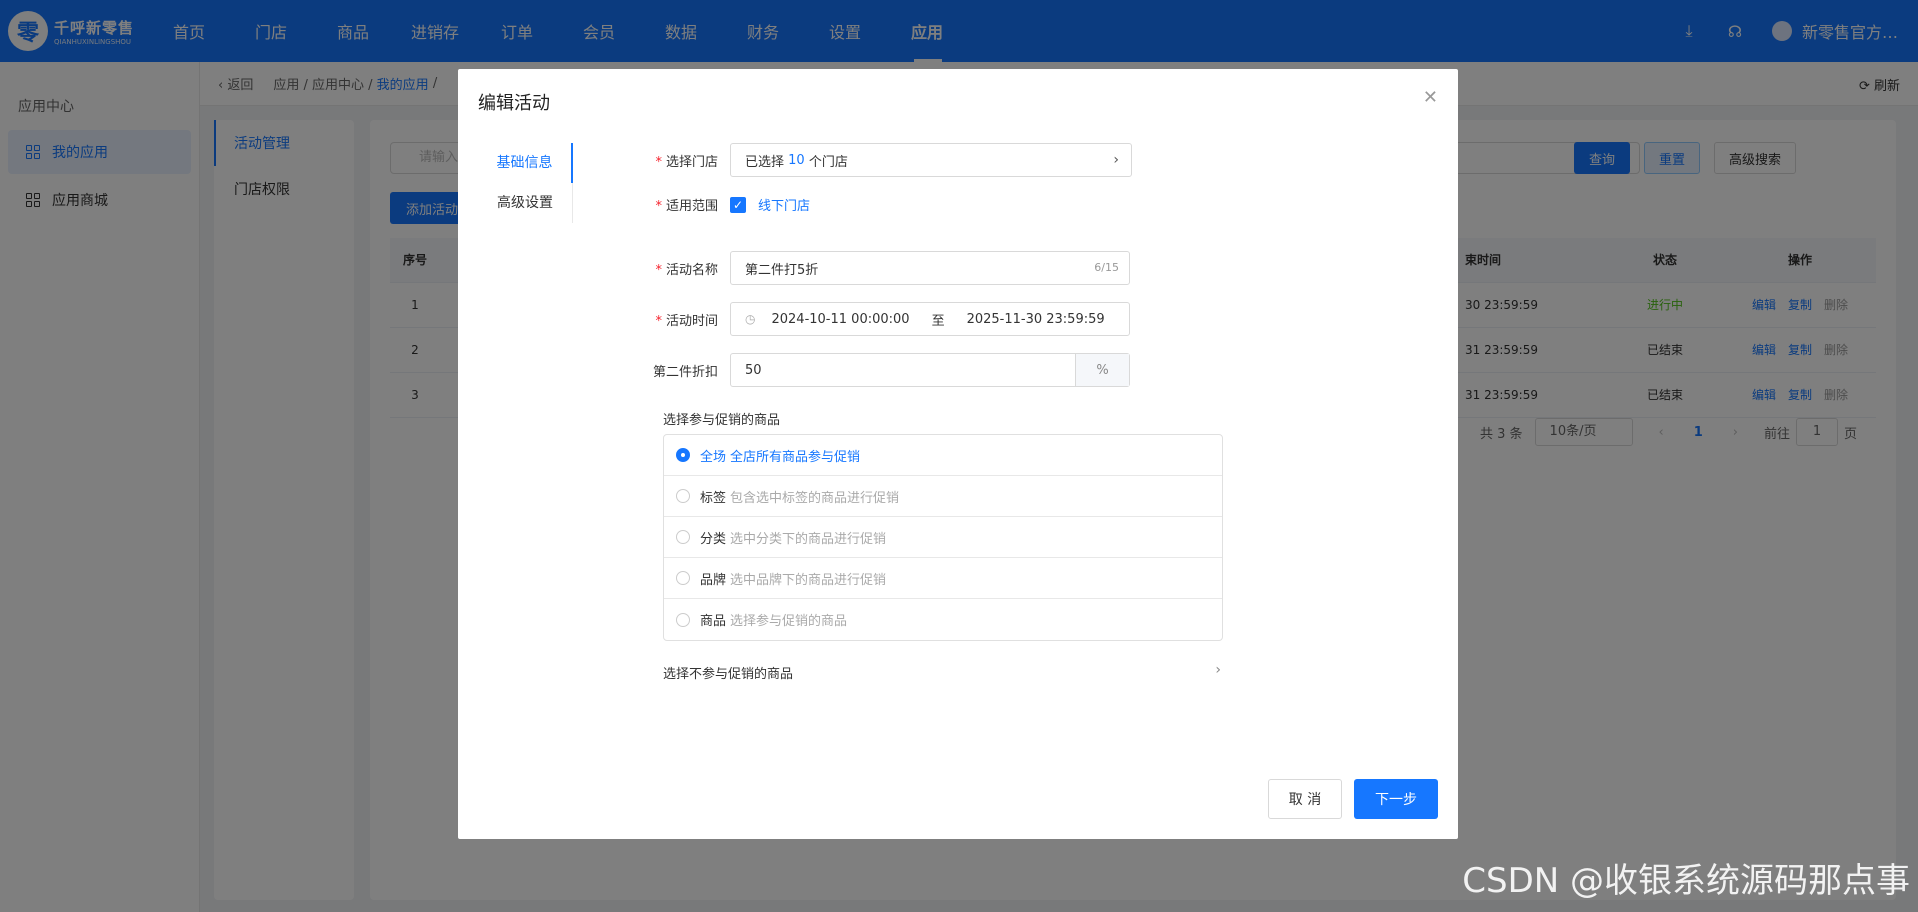  What do you see at coordinates (943, 496) in the screenshot?
I see `goods-option-tag: 标签 包含选中标签的商品进行促销` at bounding box center [943, 496].